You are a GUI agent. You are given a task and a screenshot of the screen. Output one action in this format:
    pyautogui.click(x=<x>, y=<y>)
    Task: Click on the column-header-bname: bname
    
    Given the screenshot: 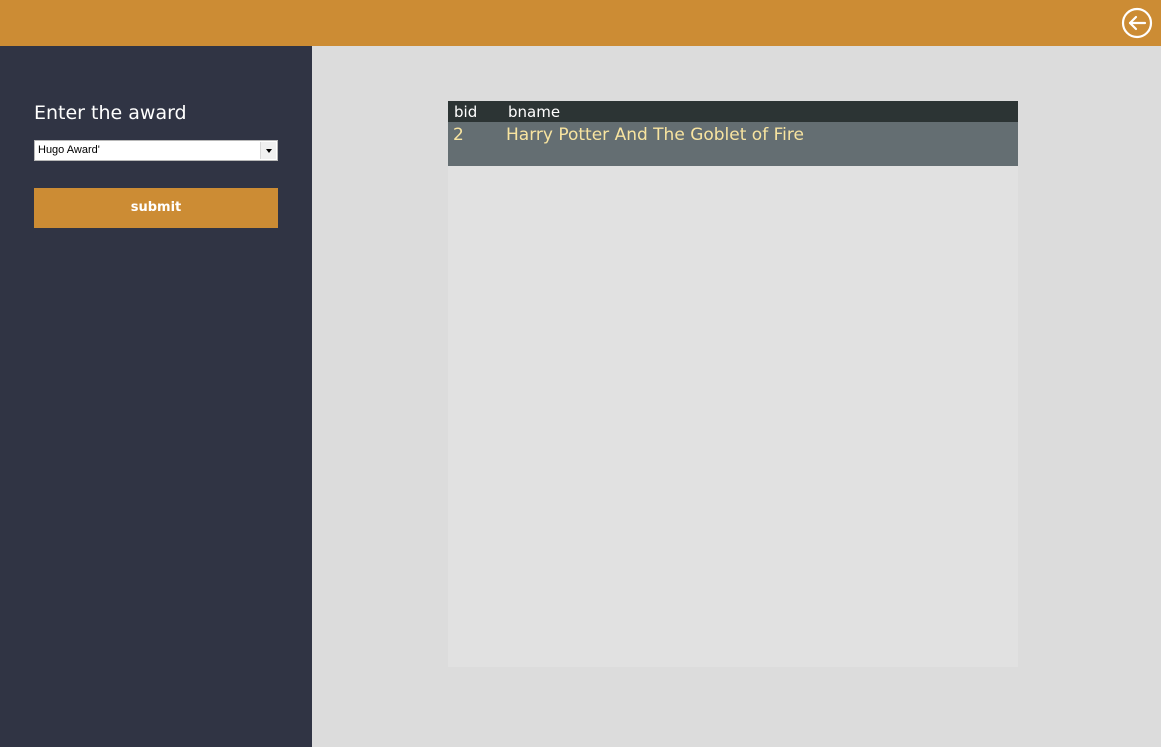 What is the action you would take?
    pyautogui.click(x=534, y=112)
    